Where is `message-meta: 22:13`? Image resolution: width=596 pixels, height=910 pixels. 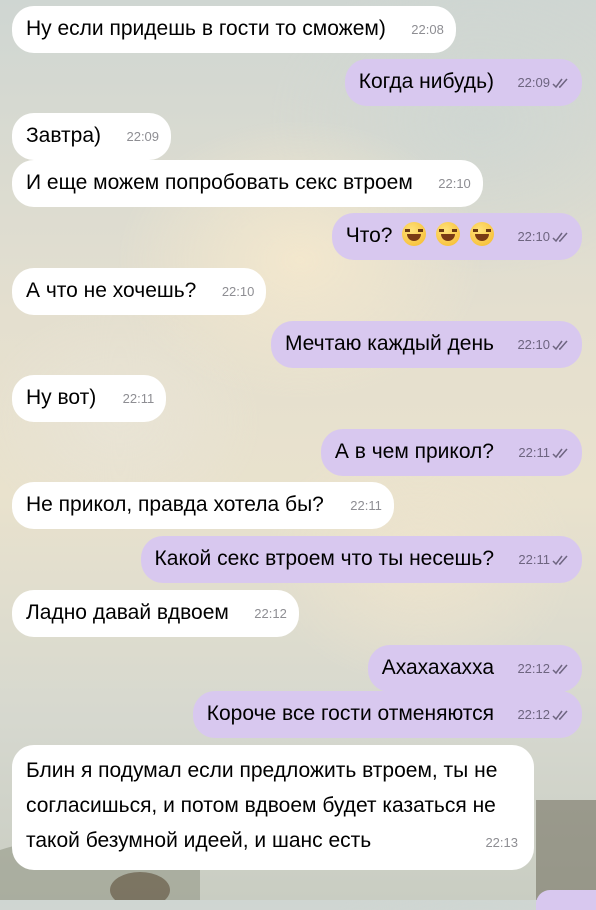 message-meta: 22:13 is located at coordinates (501, 842).